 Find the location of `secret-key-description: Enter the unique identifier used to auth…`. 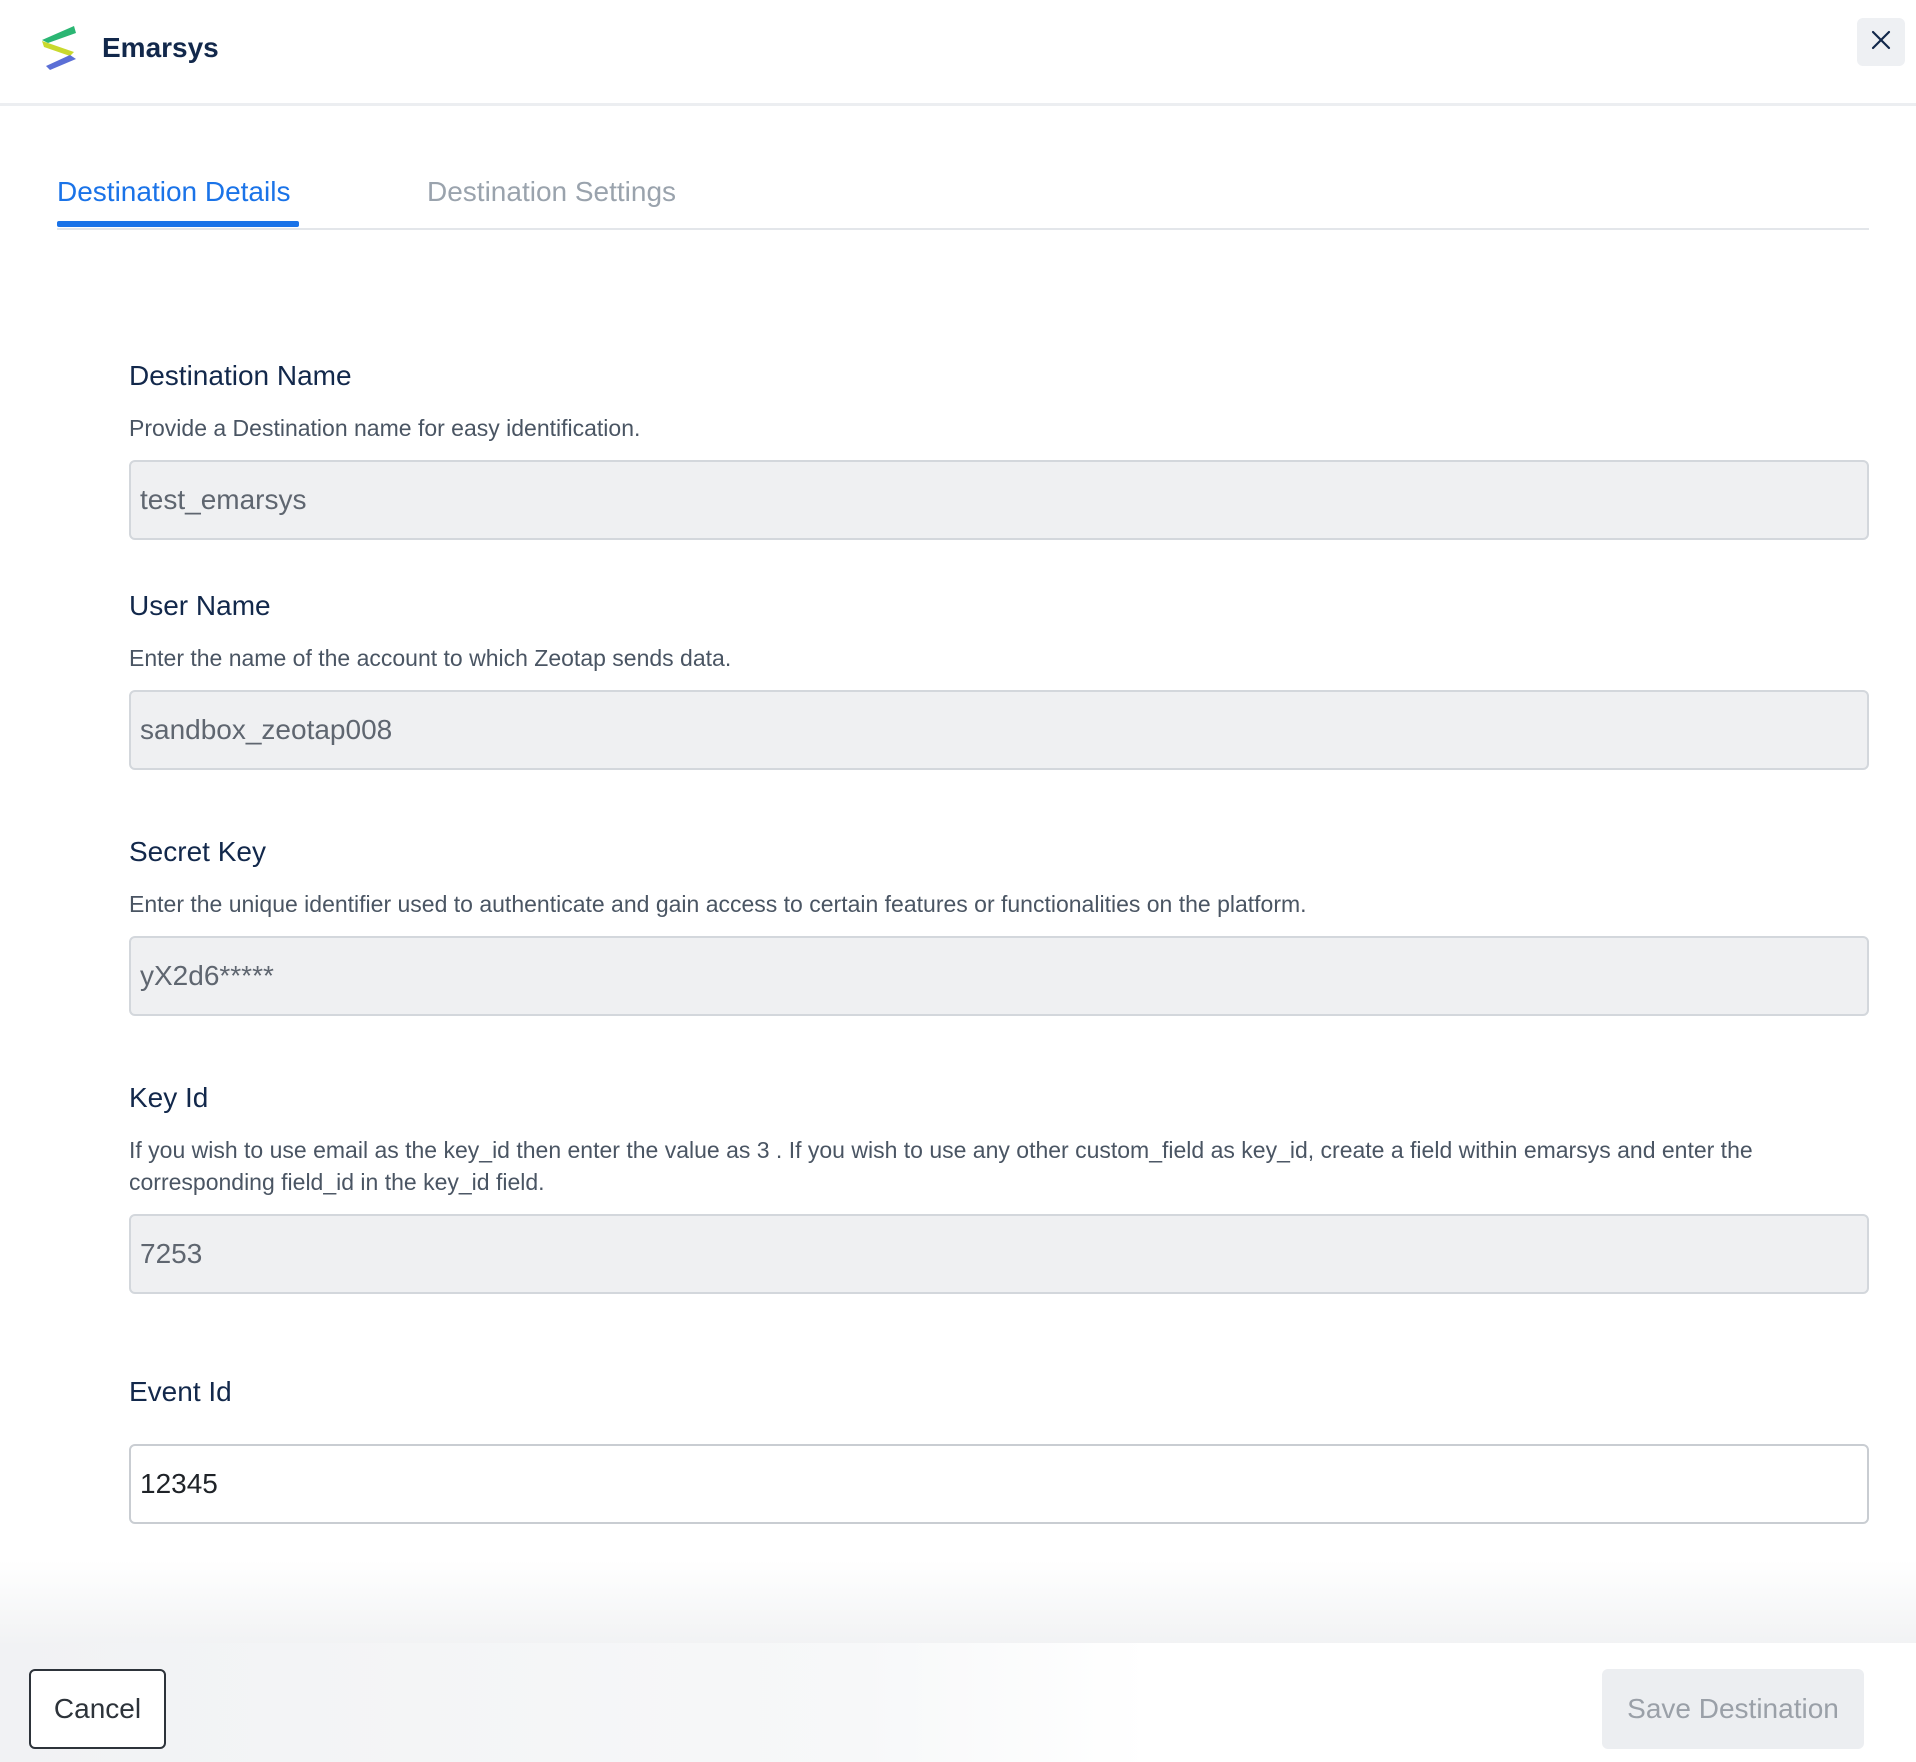

secret-key-description: Enter the unique identifier used to auth… is located at coordinates (718, 904).